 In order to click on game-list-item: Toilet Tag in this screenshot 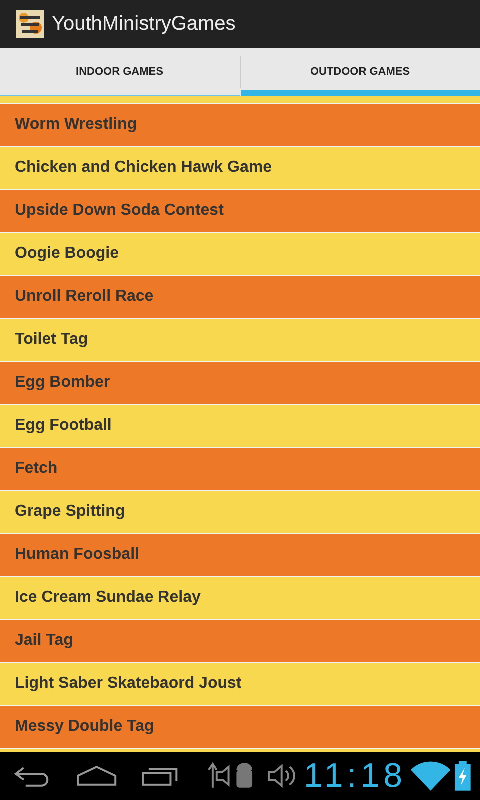, I will do `click(240, 340)`.